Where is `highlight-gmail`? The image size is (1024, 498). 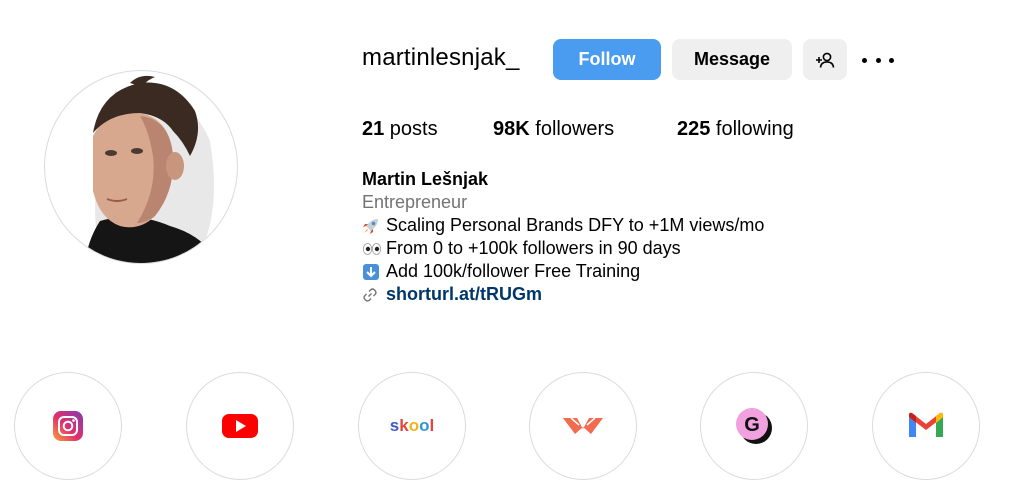 highlight-gmail is located at coordinates (926, 426).